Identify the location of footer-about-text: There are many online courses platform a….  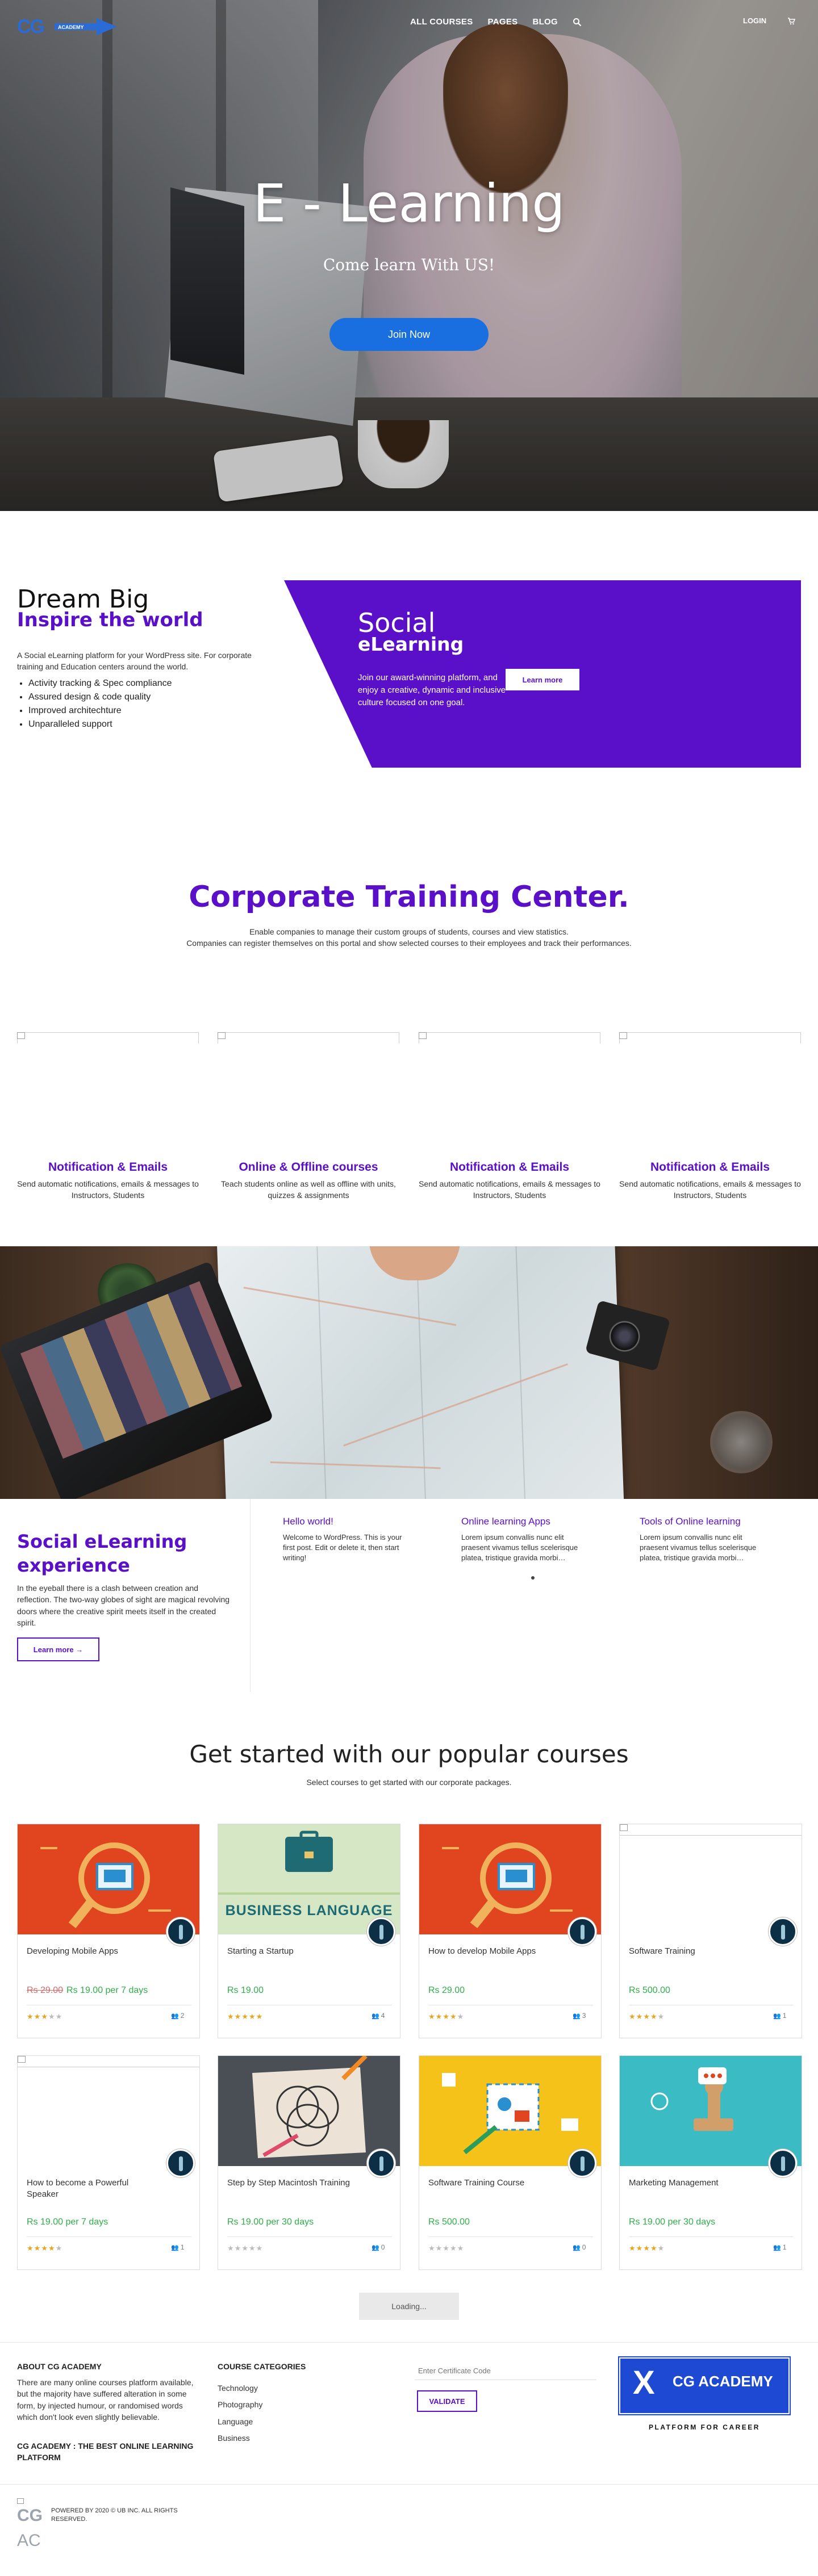
(105, 2400).